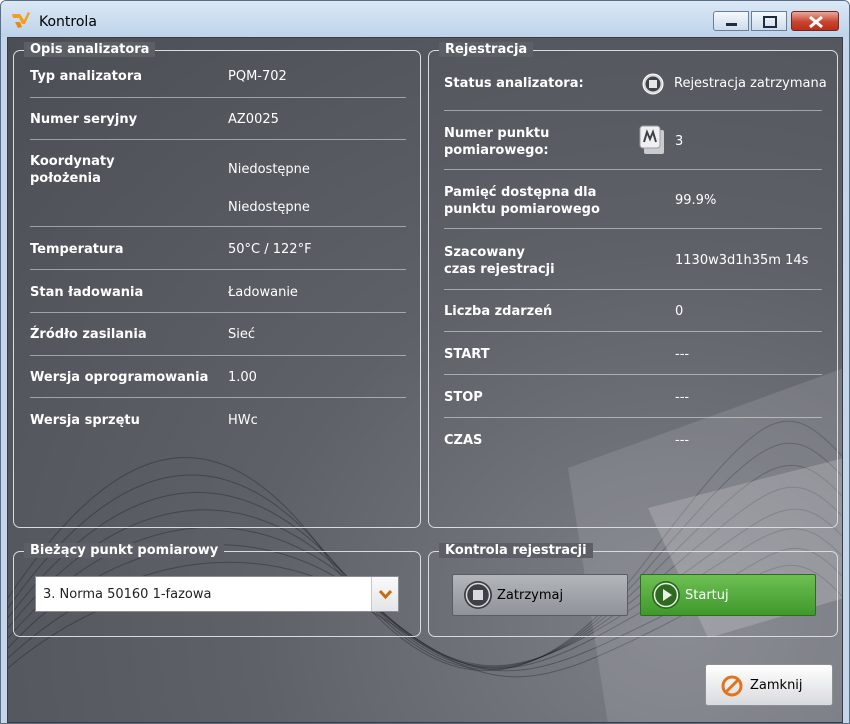 The height and width of the screenshot is (724, 850). Describe the element at coordinates (87, 292) in the screenshot. I see `charging-state-label: Stan ładowania` at that location.